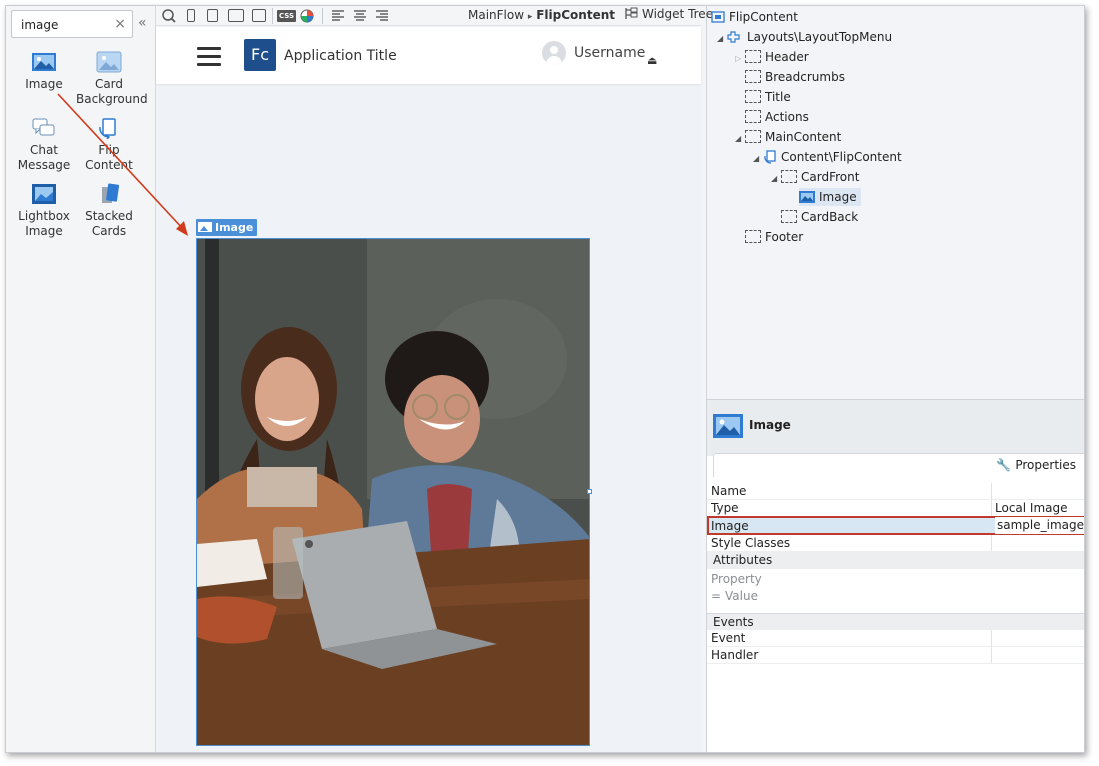 The width and height of the screenshot is (1099, 766). Describe the element at coordinates (259, 15) in the screenshot. I see `responsive-preview-icon` at that location.